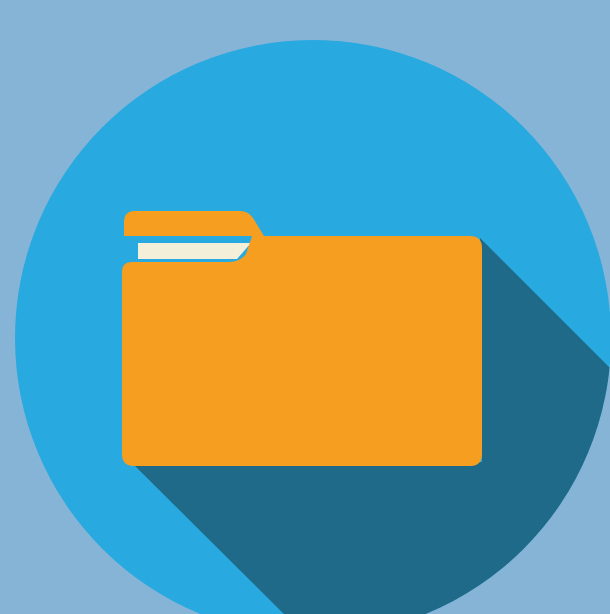 Image resolution: width=610 pixels, height=614 pixels. What do you see at coordinates (194, 251) in the screenshot?
I see `folder-paper` at bounding box center [194, 251].